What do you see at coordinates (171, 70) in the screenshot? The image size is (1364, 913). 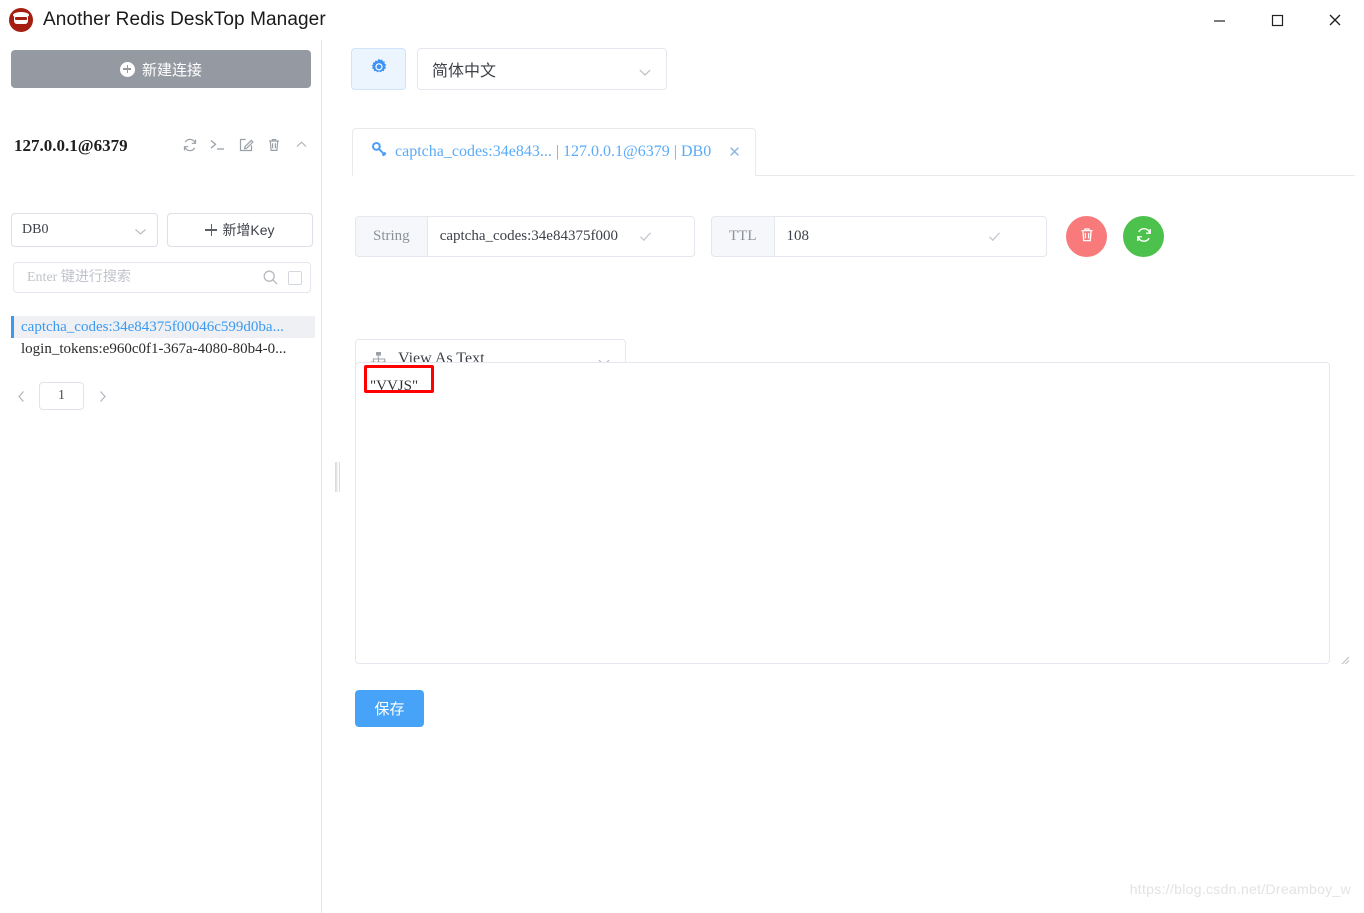 I see `new-connection-label: 新建连接` at bounding box center [171, 70].